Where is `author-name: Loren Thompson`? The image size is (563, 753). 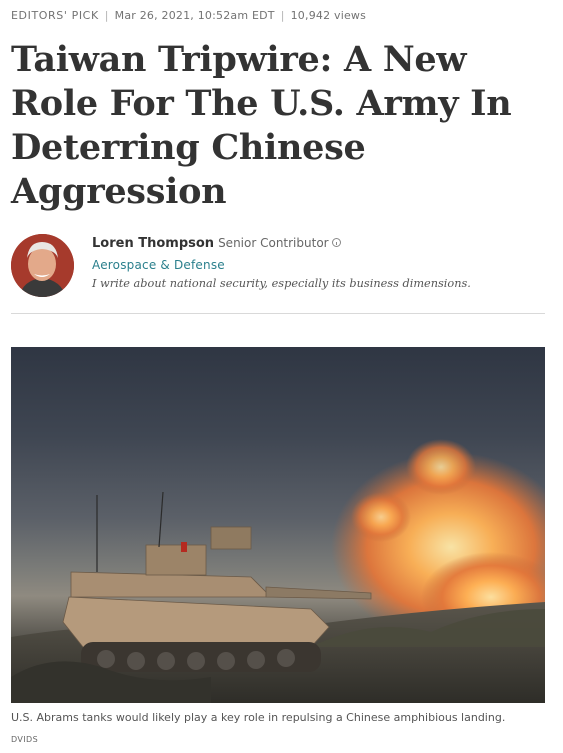
author-name: Loren Thompson is located at coordinates (153, 243).